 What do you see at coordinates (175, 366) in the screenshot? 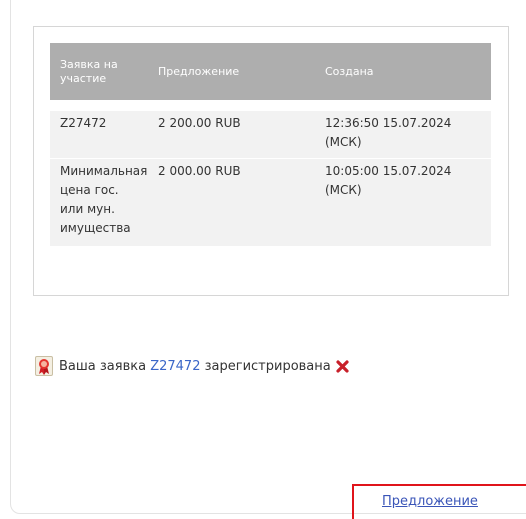
I see `bid-id-link: Z27472` at bounding box center [175, 366].